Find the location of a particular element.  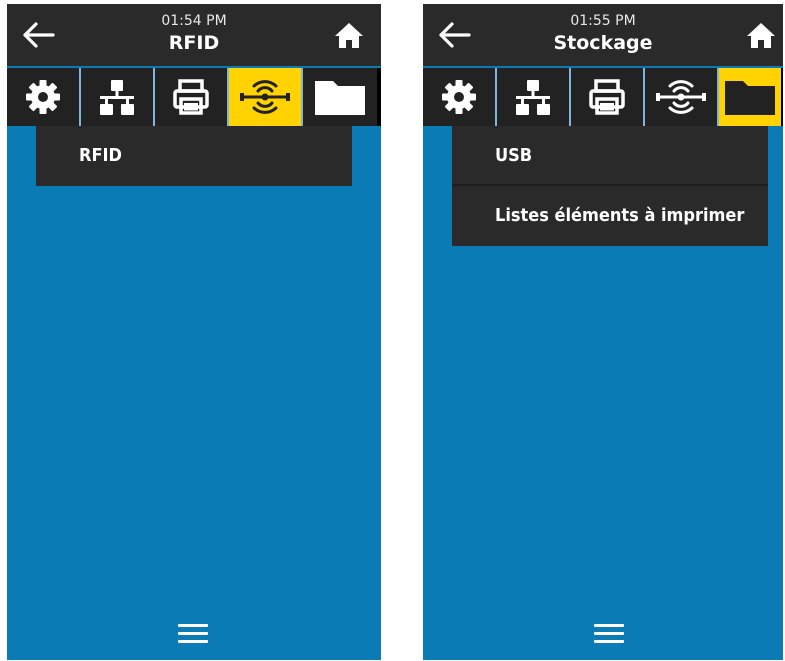

header-time: 01:54 PM is located at coordinates (194, 21).